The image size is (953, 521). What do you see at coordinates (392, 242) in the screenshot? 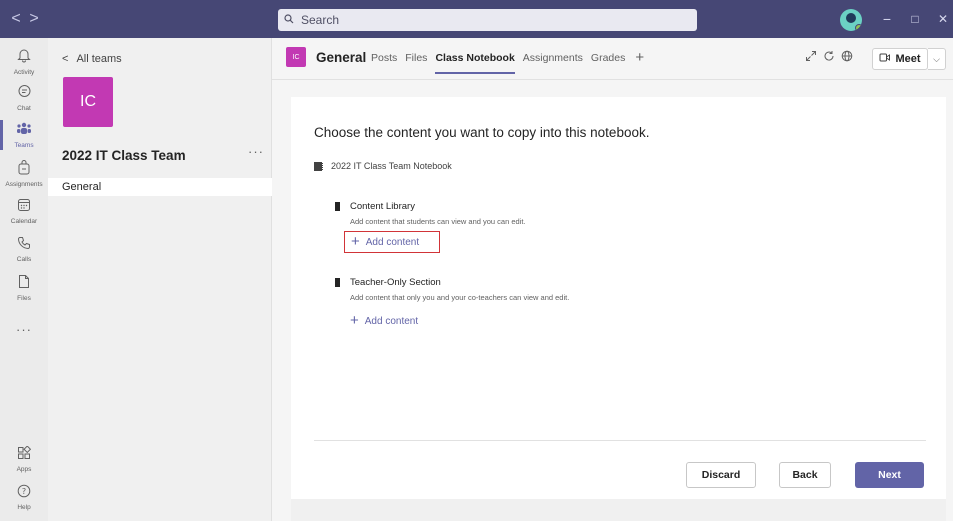
I see `add-content-button-library: + Add content` at bounding box center [392, 242].